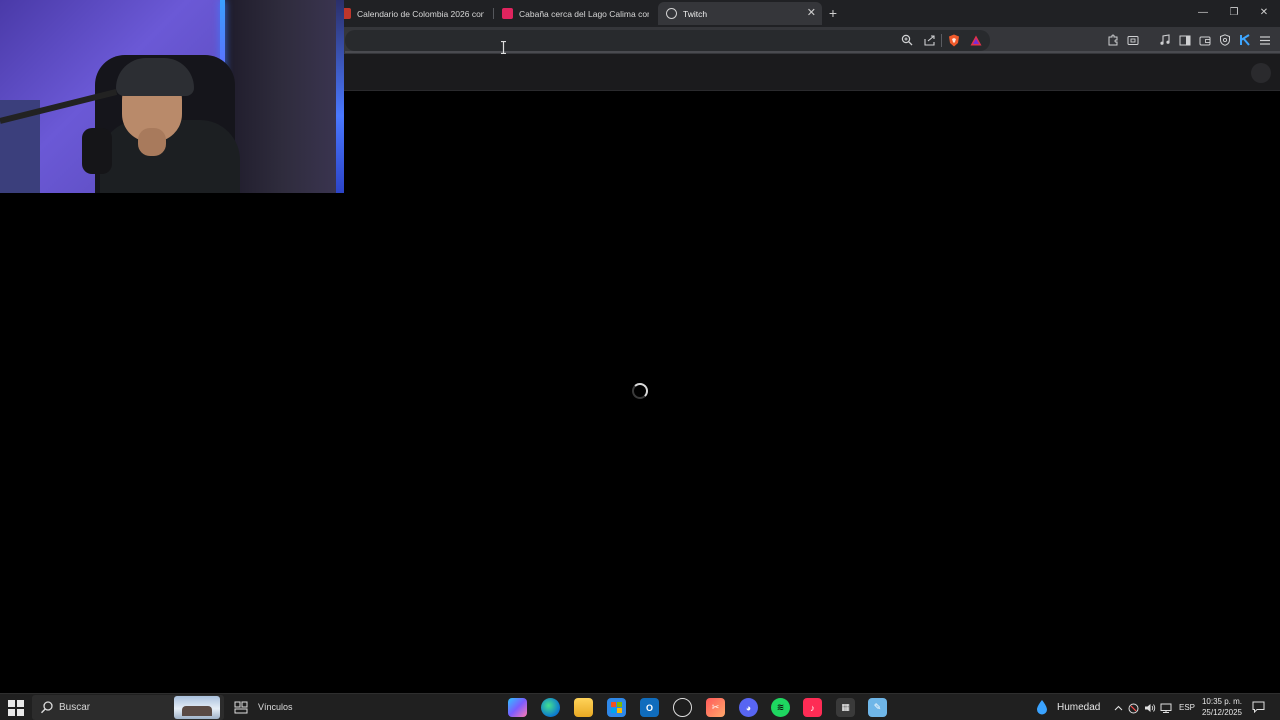  Describe the element at coordinates (503, 47) in the screenshot. I see `text-cursor-icon` at that location.